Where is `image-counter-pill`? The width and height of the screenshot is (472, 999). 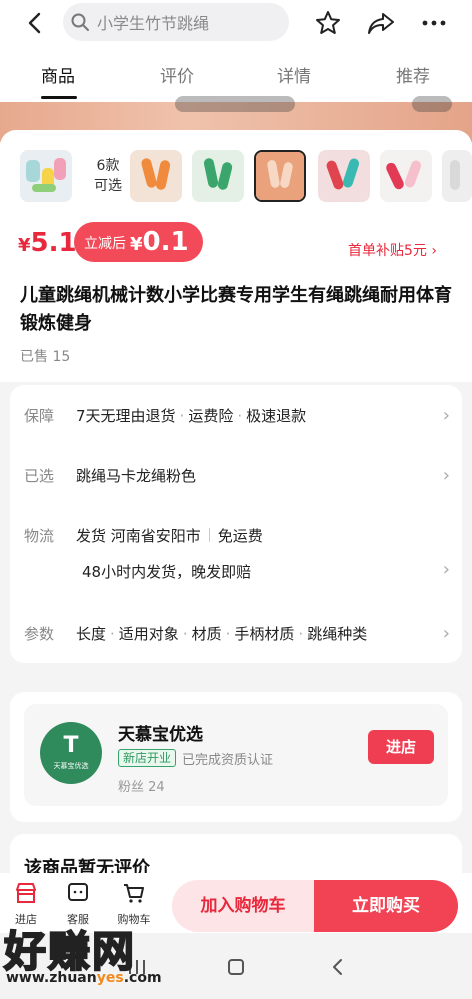 image-counter-pill is located at coordinates (432, 104).